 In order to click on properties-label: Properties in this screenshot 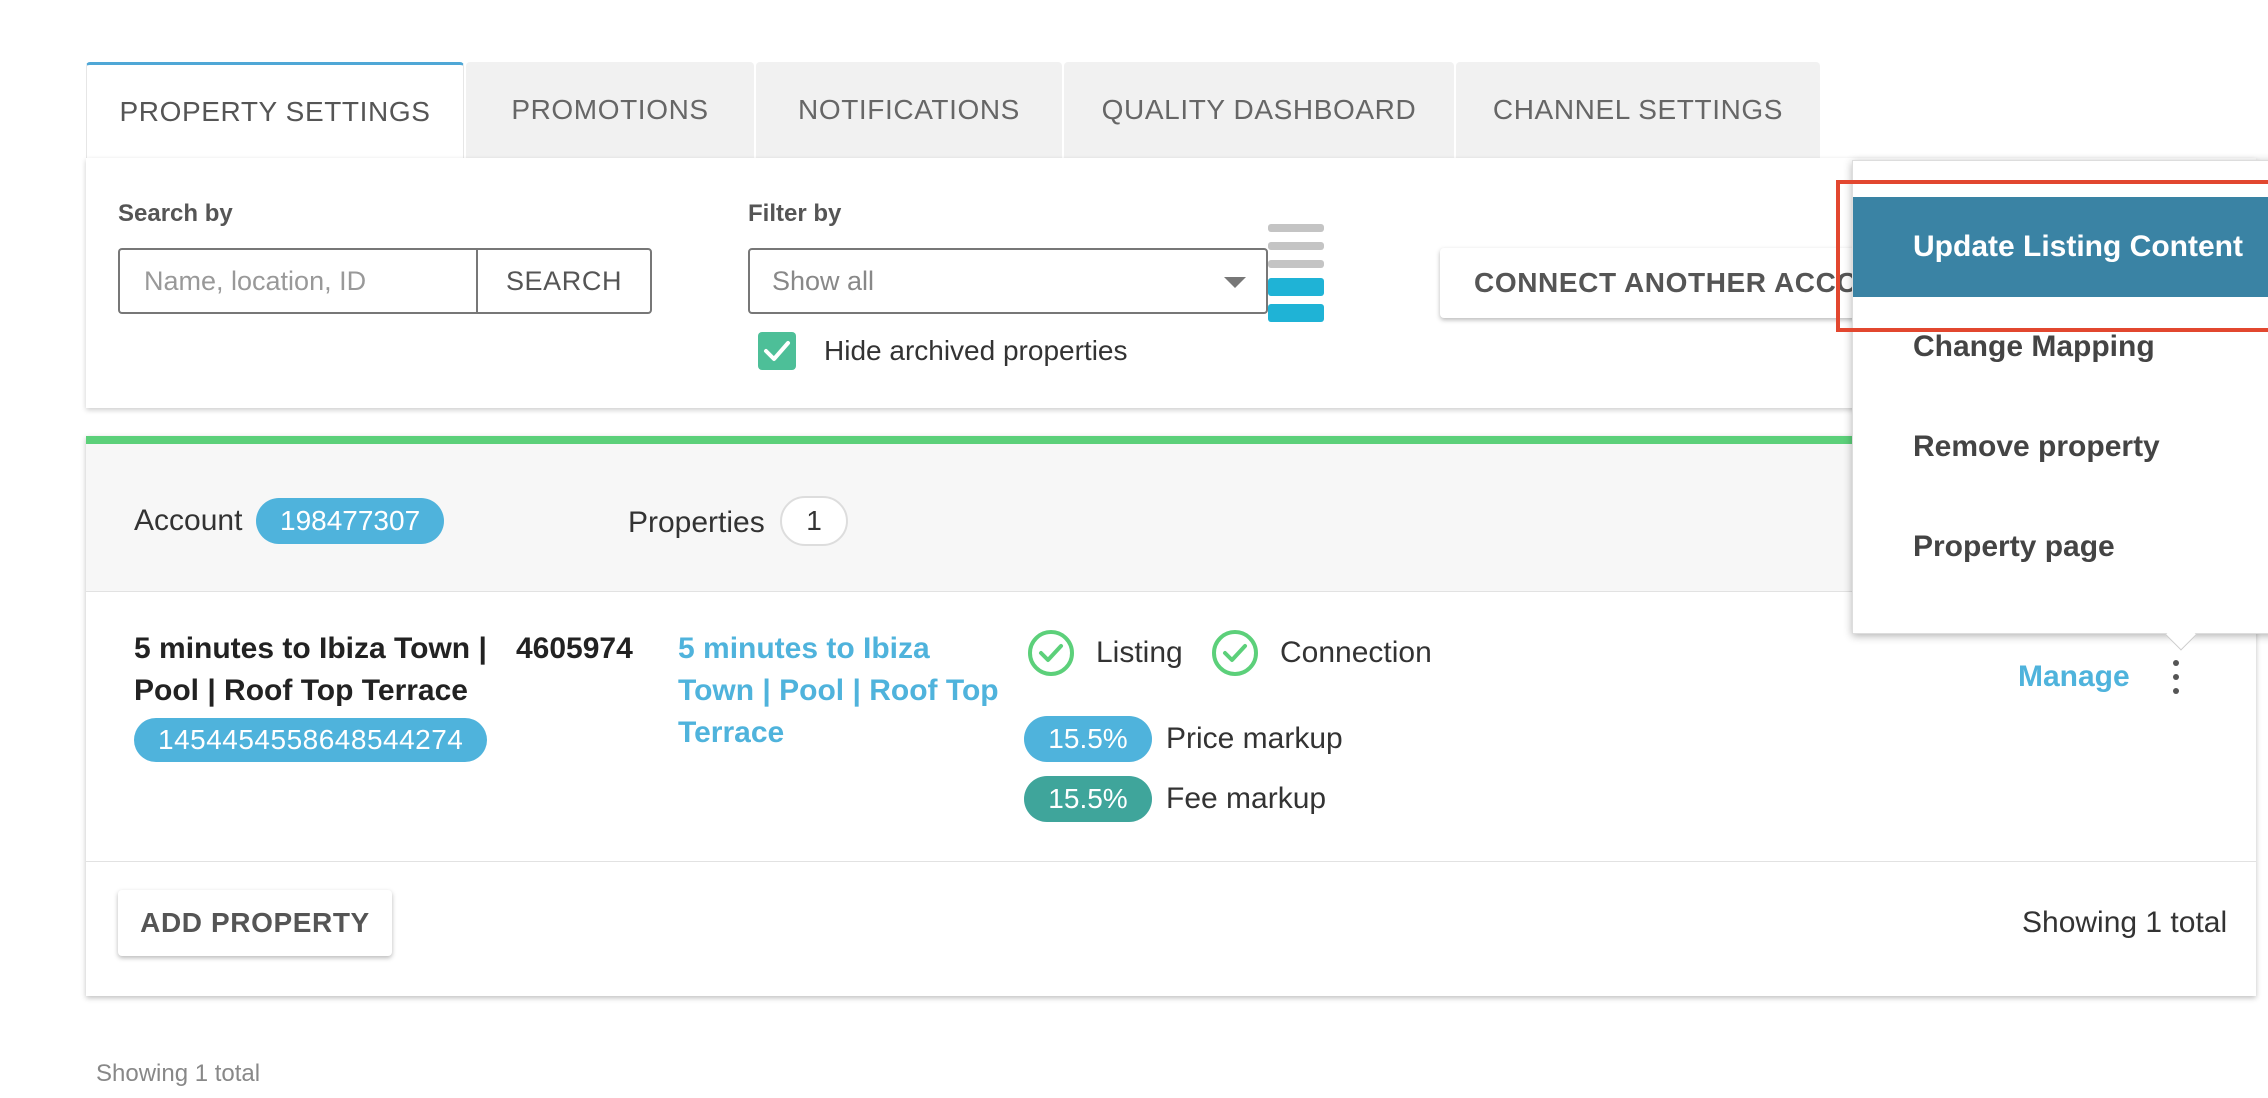, I will do `click(696, 522)`.